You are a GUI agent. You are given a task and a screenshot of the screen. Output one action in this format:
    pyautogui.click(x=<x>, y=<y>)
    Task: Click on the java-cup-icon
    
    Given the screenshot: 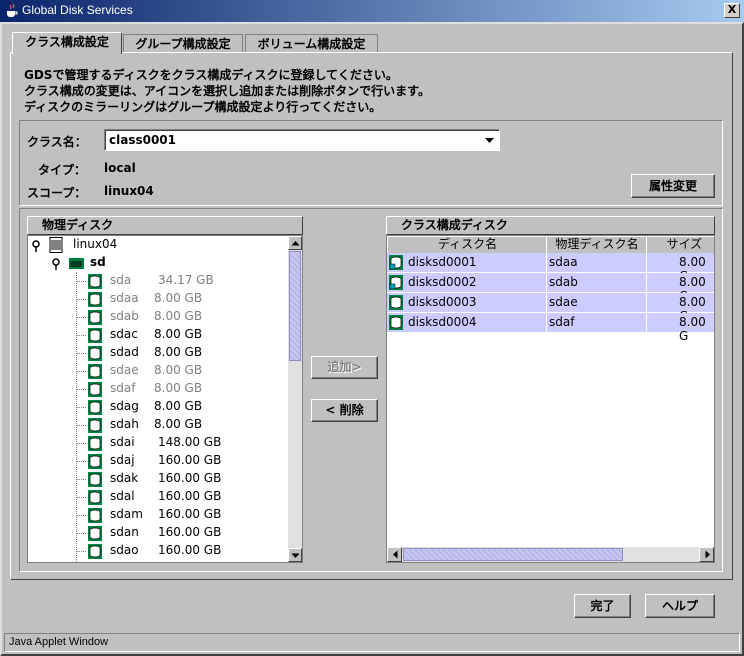 What is the action you would take?
    pyautogui.click(x=12, y=10)
    